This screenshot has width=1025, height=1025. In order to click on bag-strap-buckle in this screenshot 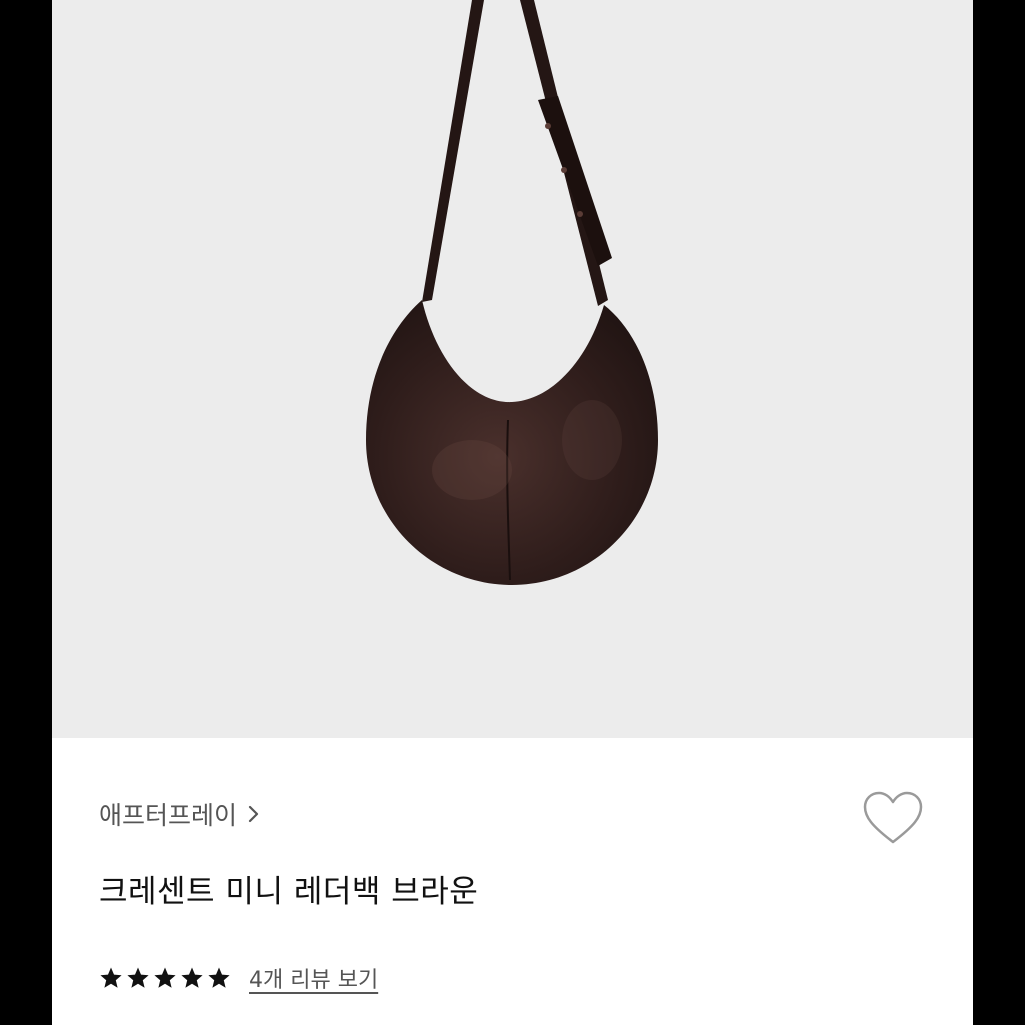, I will do `click(575, 181)`.